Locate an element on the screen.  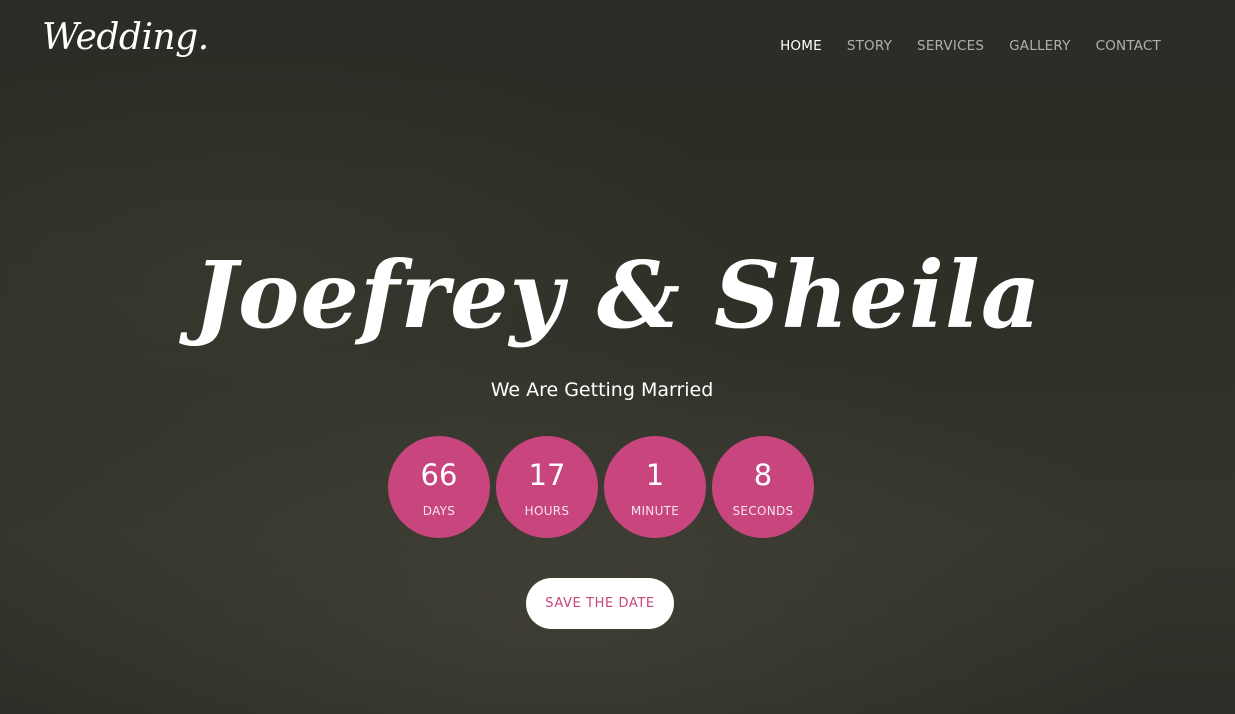
save-the-date-button: SAVE THE DATE is located at coordinates (600, 603).